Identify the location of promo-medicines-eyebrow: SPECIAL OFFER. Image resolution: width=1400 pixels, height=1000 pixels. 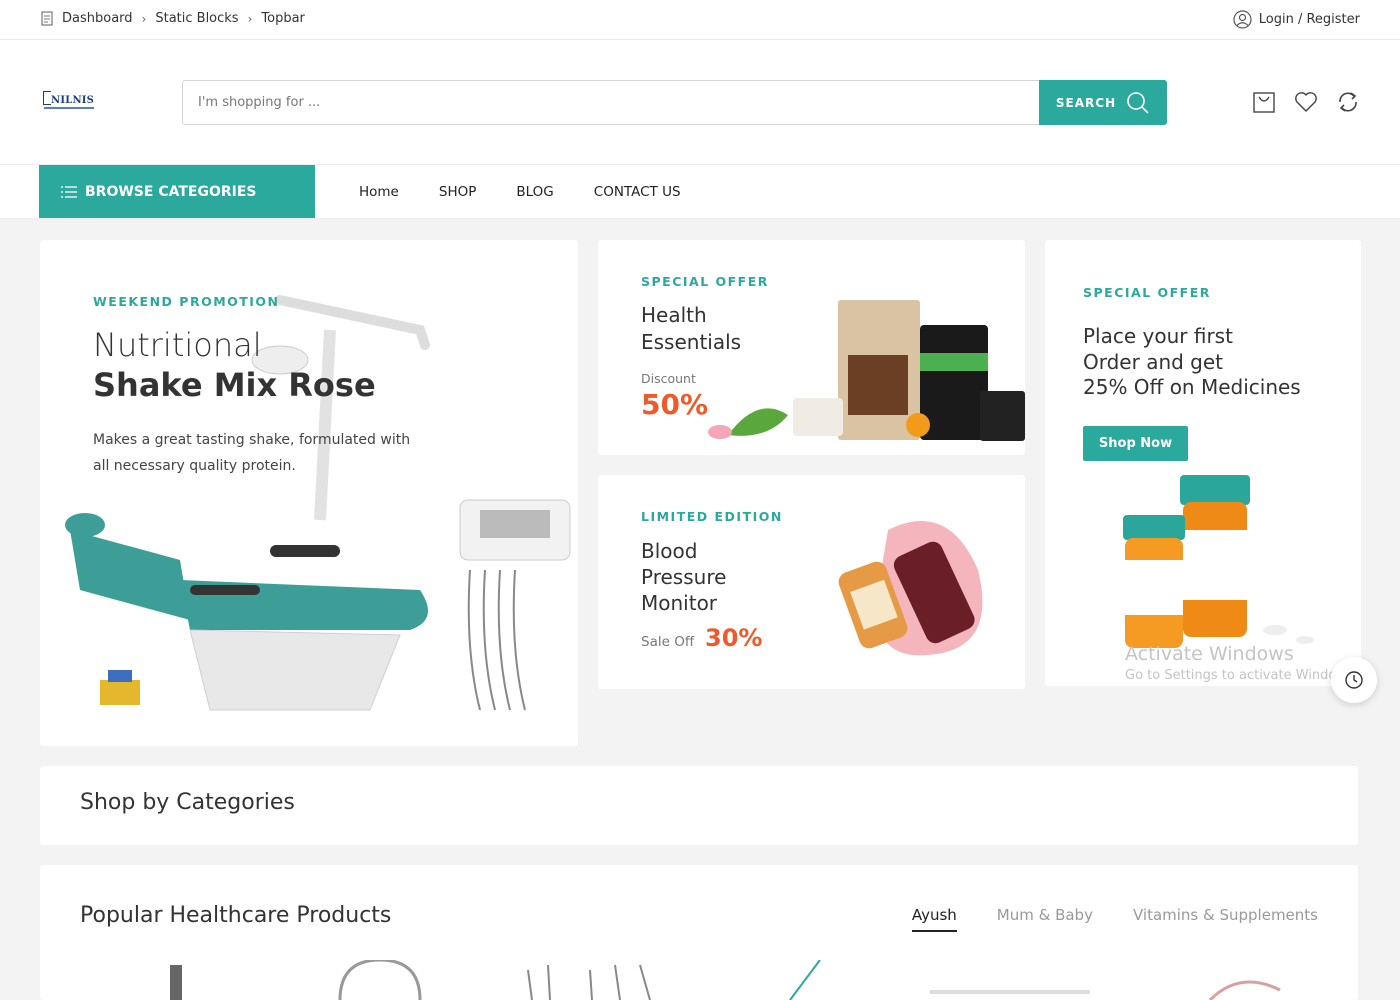
(1147, 292).